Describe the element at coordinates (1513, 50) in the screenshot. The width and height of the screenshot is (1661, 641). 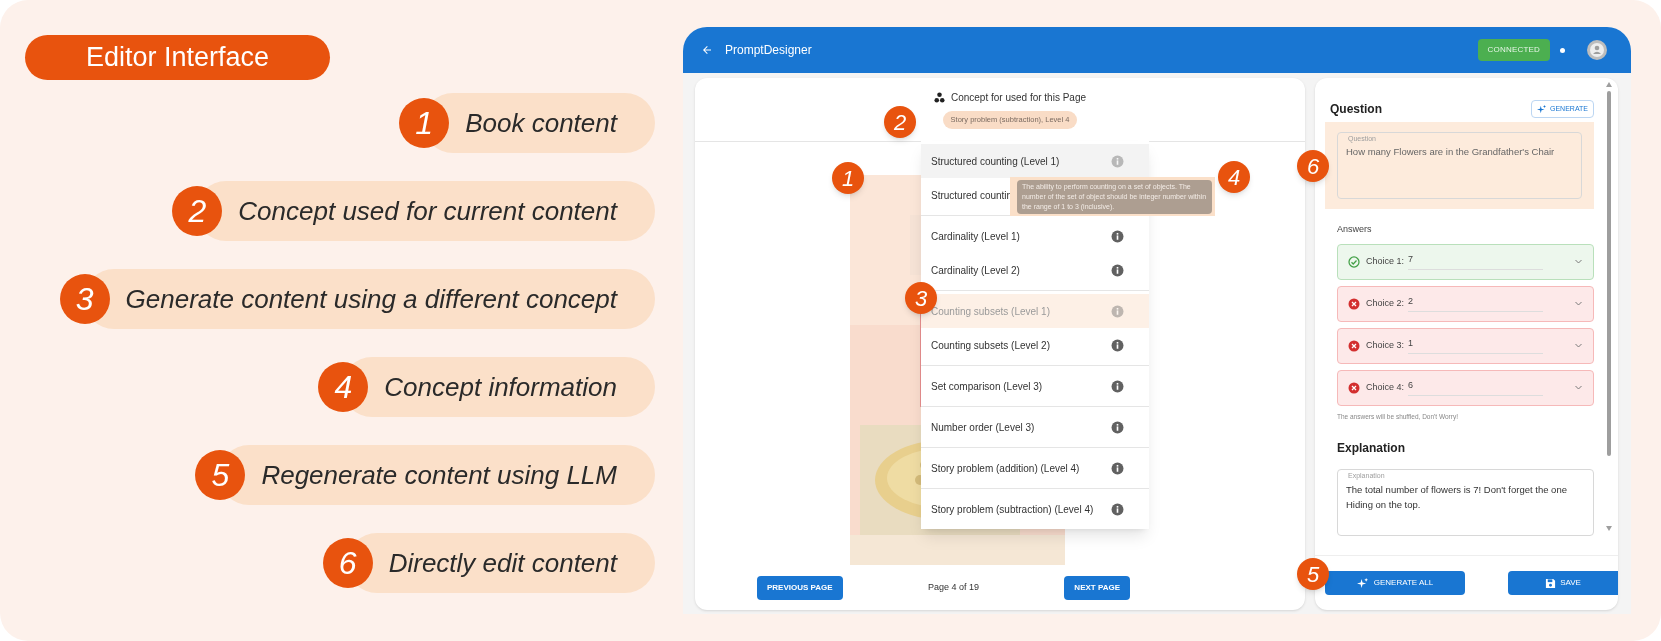
I see `status-badge: CONNECTED` at that location.